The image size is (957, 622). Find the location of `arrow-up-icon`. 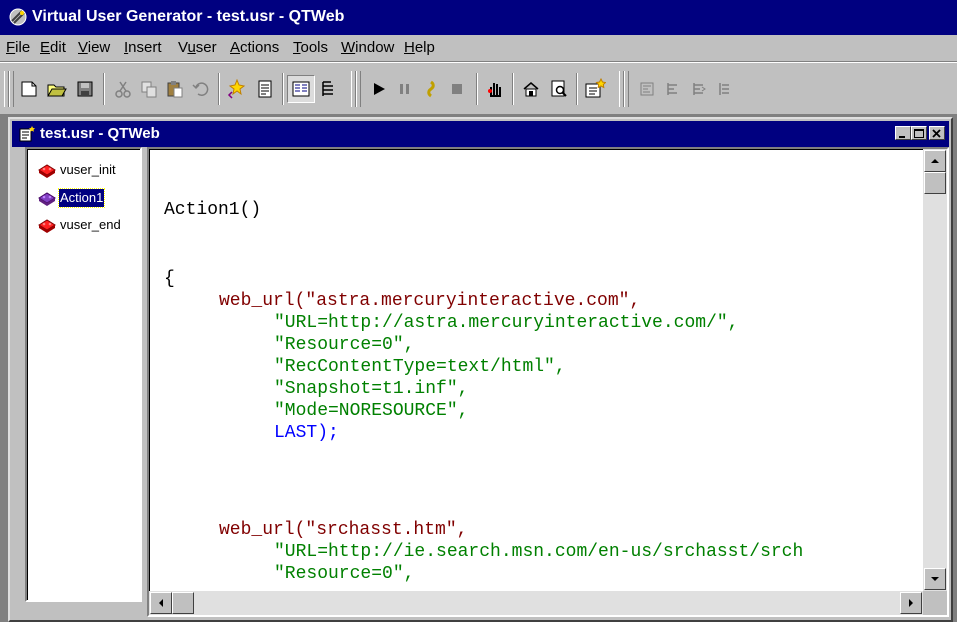

arrow-up-icon is located at coordinates (935, 161).